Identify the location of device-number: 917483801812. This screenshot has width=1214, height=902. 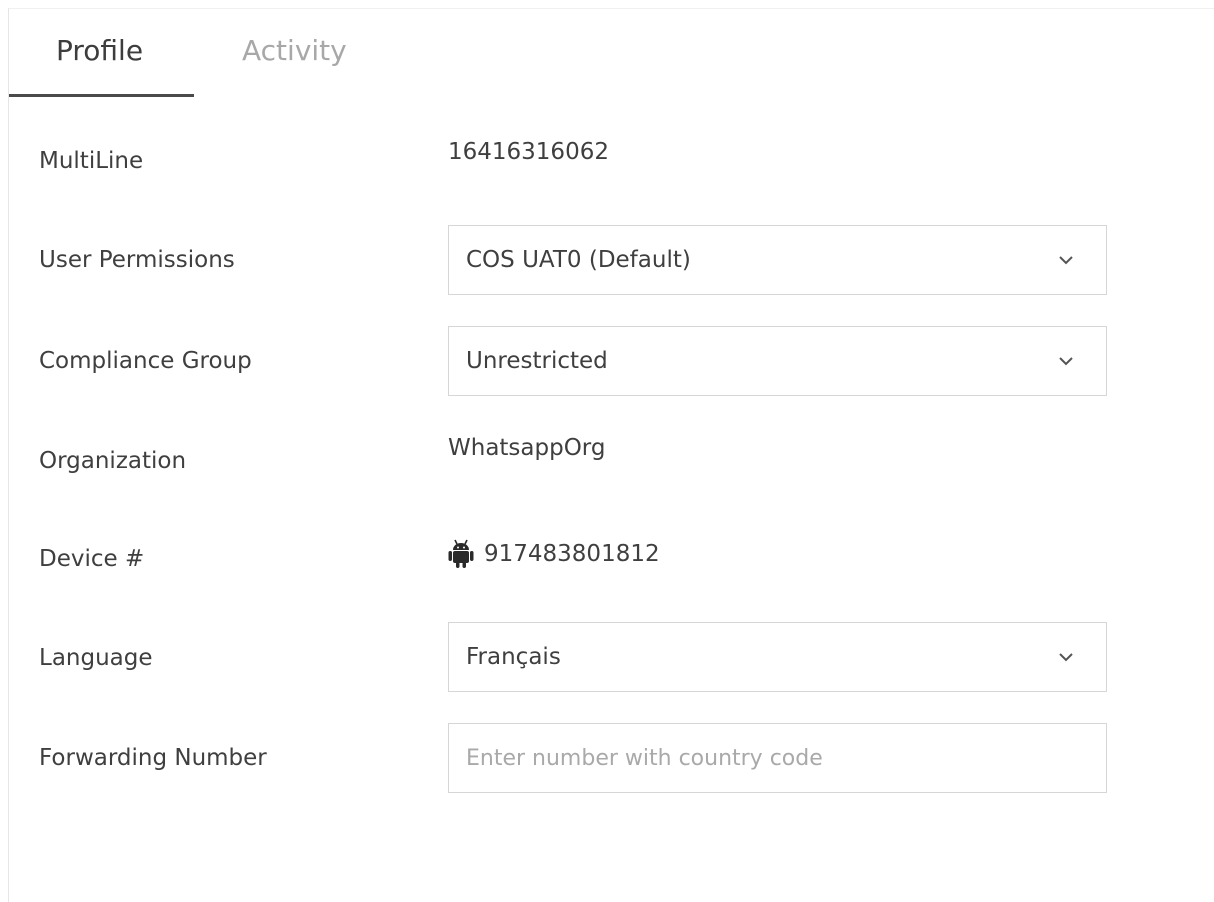
(572, 554).